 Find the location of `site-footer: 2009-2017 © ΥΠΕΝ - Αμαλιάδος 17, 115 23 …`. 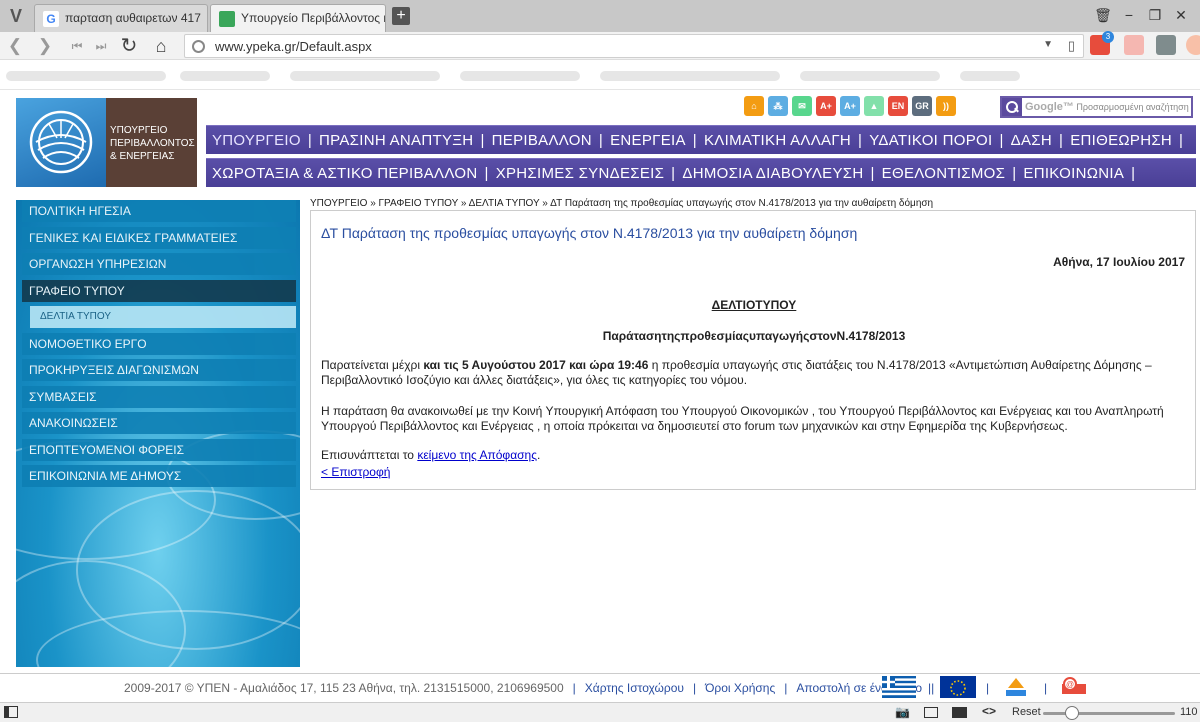

site-footer: 2009-2017 © ΥΠΕΝ - Αμαλιάδος 17, 115 23 … is located at coordinates (600, 685).